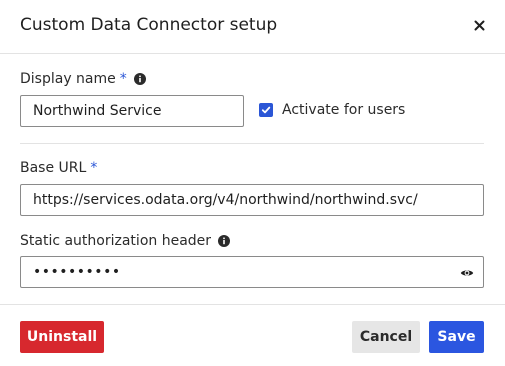  I want to click on close-icon, so click(479, 25).